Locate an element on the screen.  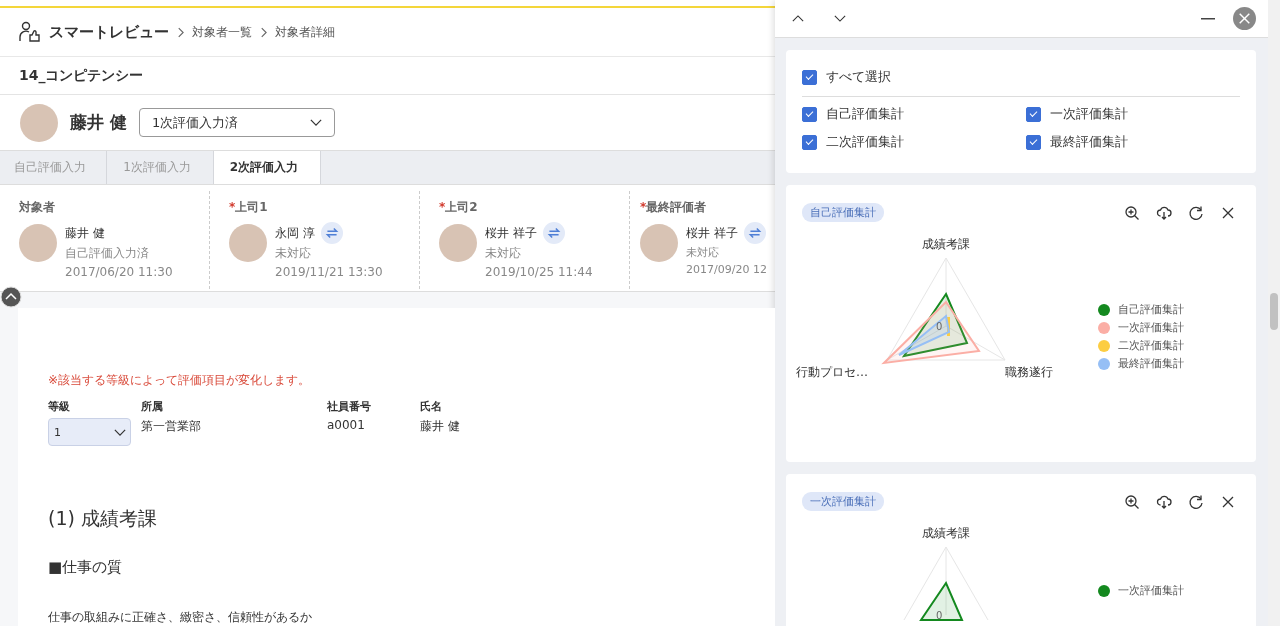
checkbox-label: すべて選択 is located at coordinates (858, 77).